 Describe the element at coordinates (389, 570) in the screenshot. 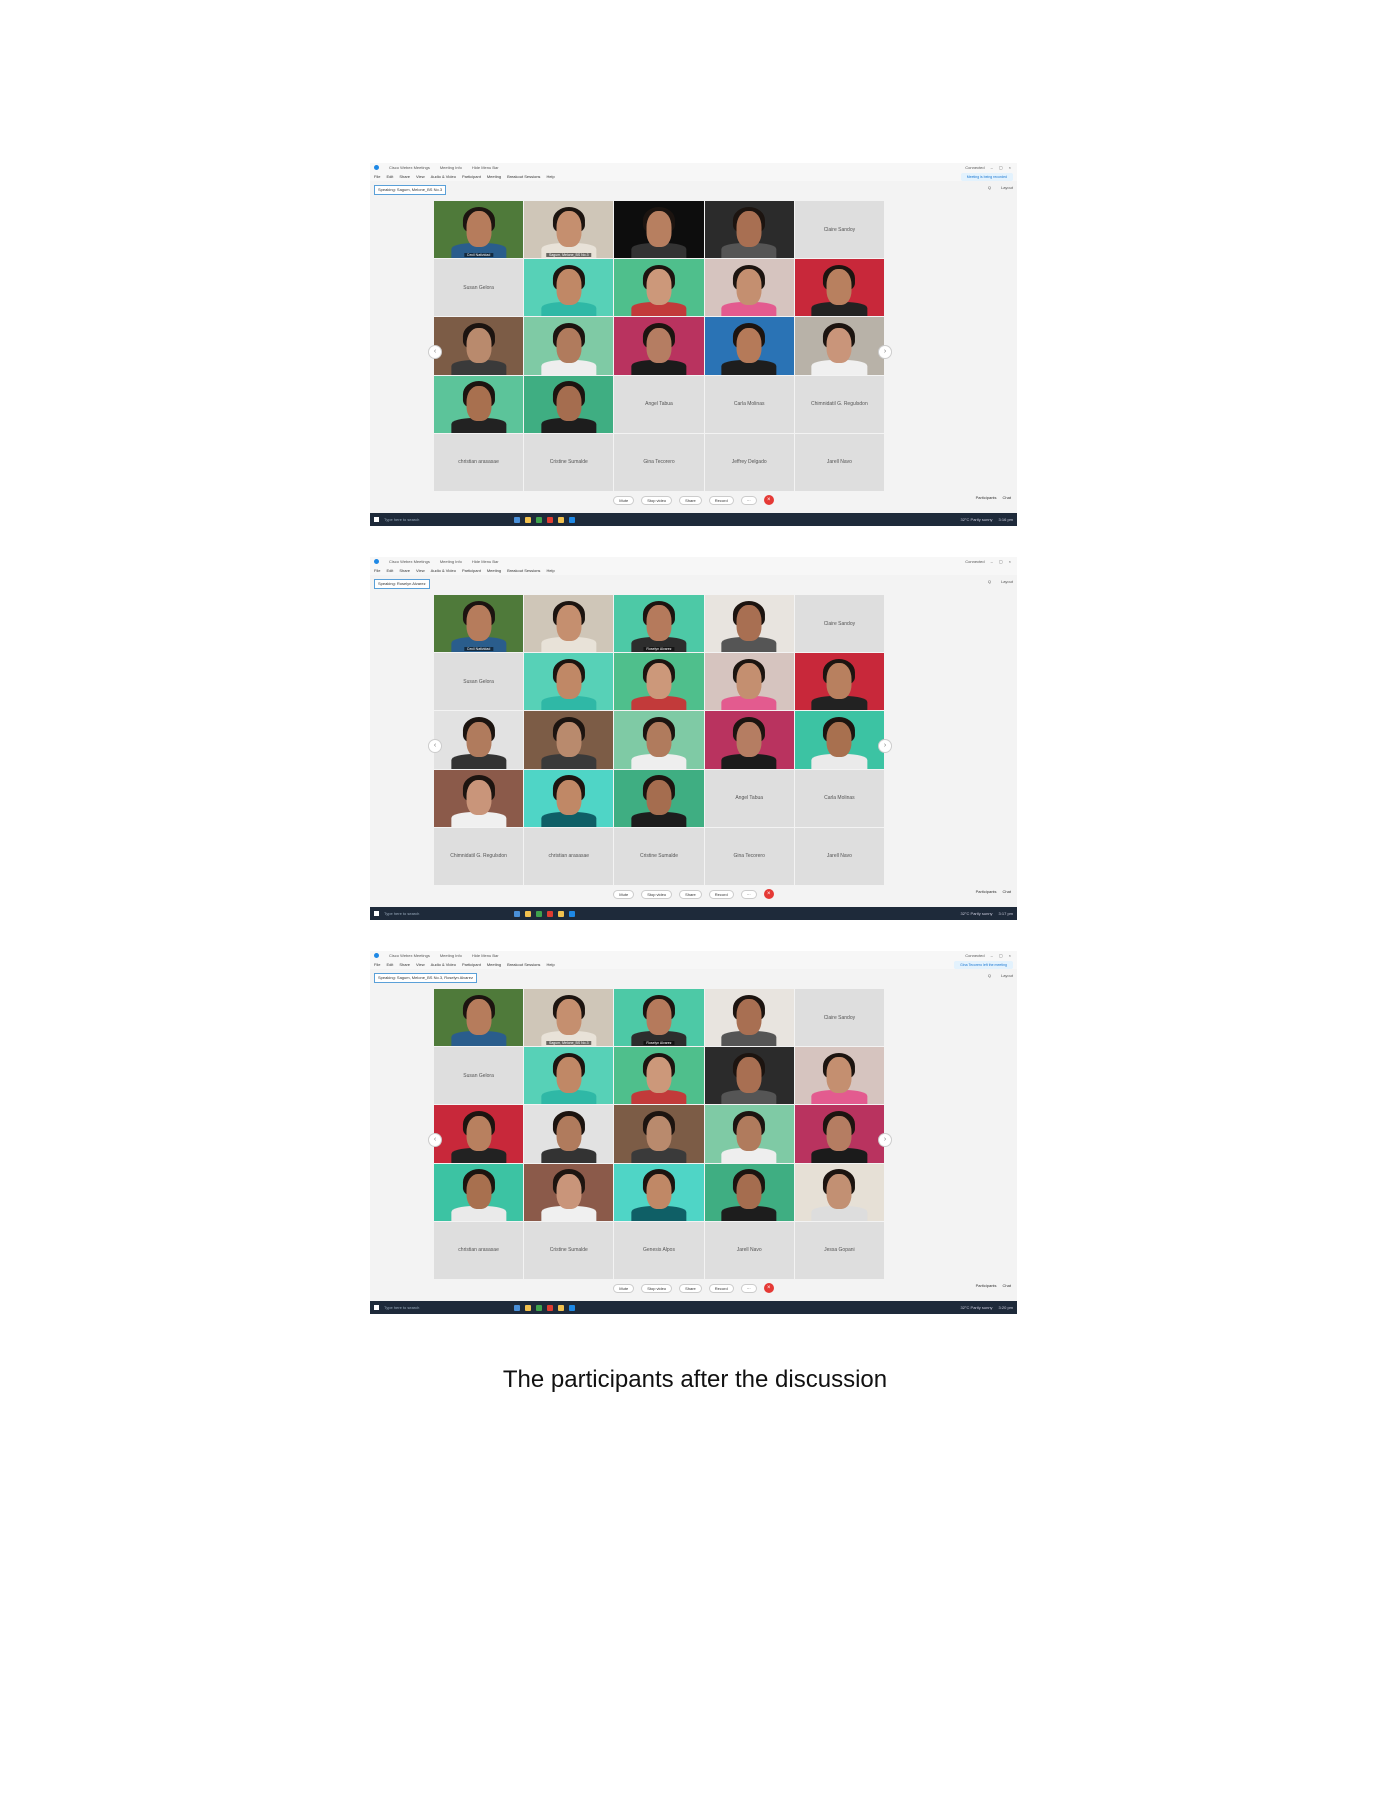

I see `menu-item: Edit` at that location.